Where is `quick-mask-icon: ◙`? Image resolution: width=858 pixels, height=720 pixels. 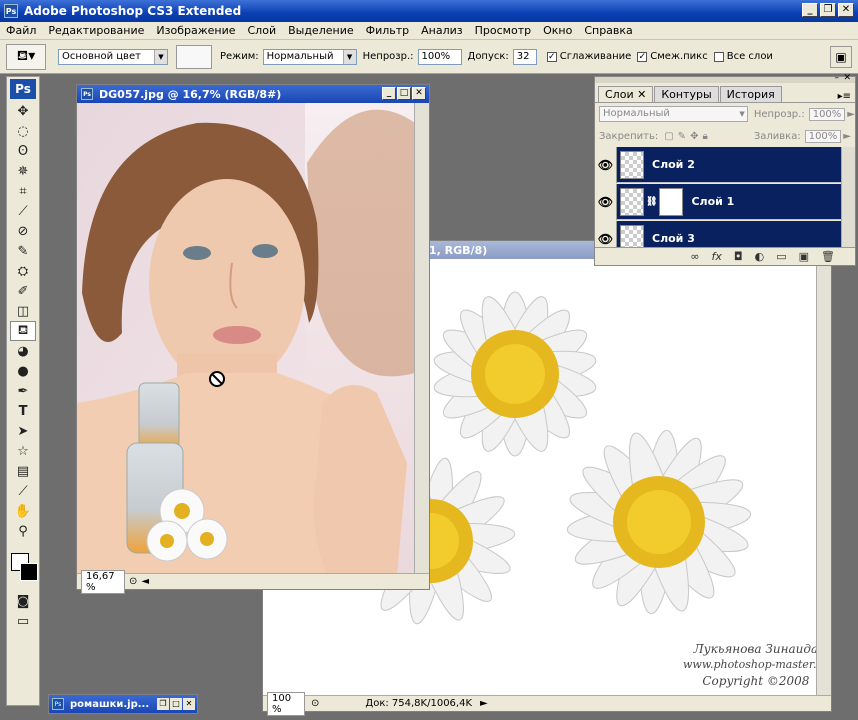
quick-mask-icon: ◙ is located at coordinates (23, 601).